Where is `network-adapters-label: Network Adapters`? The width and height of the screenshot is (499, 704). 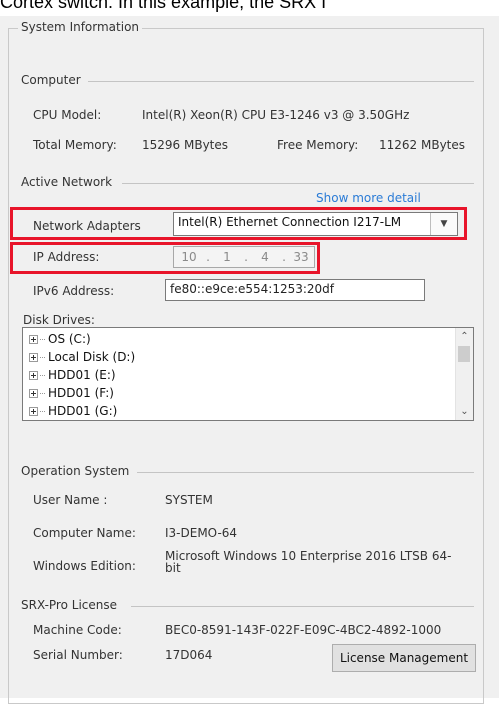 network-adapters-label: Network Adapters is located at coordinates (87, 226).